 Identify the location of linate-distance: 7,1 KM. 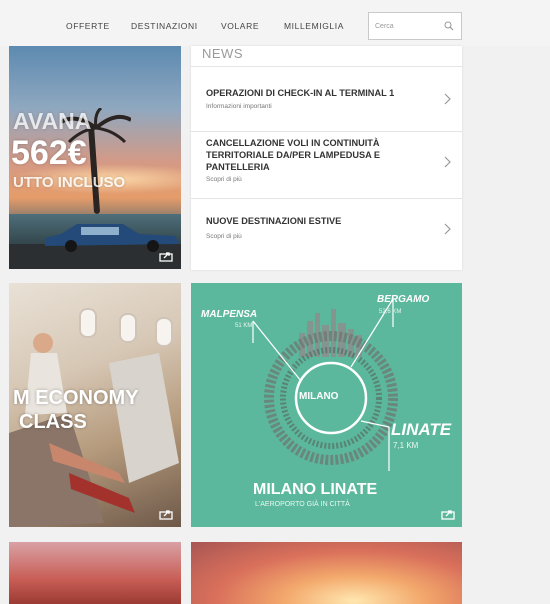
(406, 445).